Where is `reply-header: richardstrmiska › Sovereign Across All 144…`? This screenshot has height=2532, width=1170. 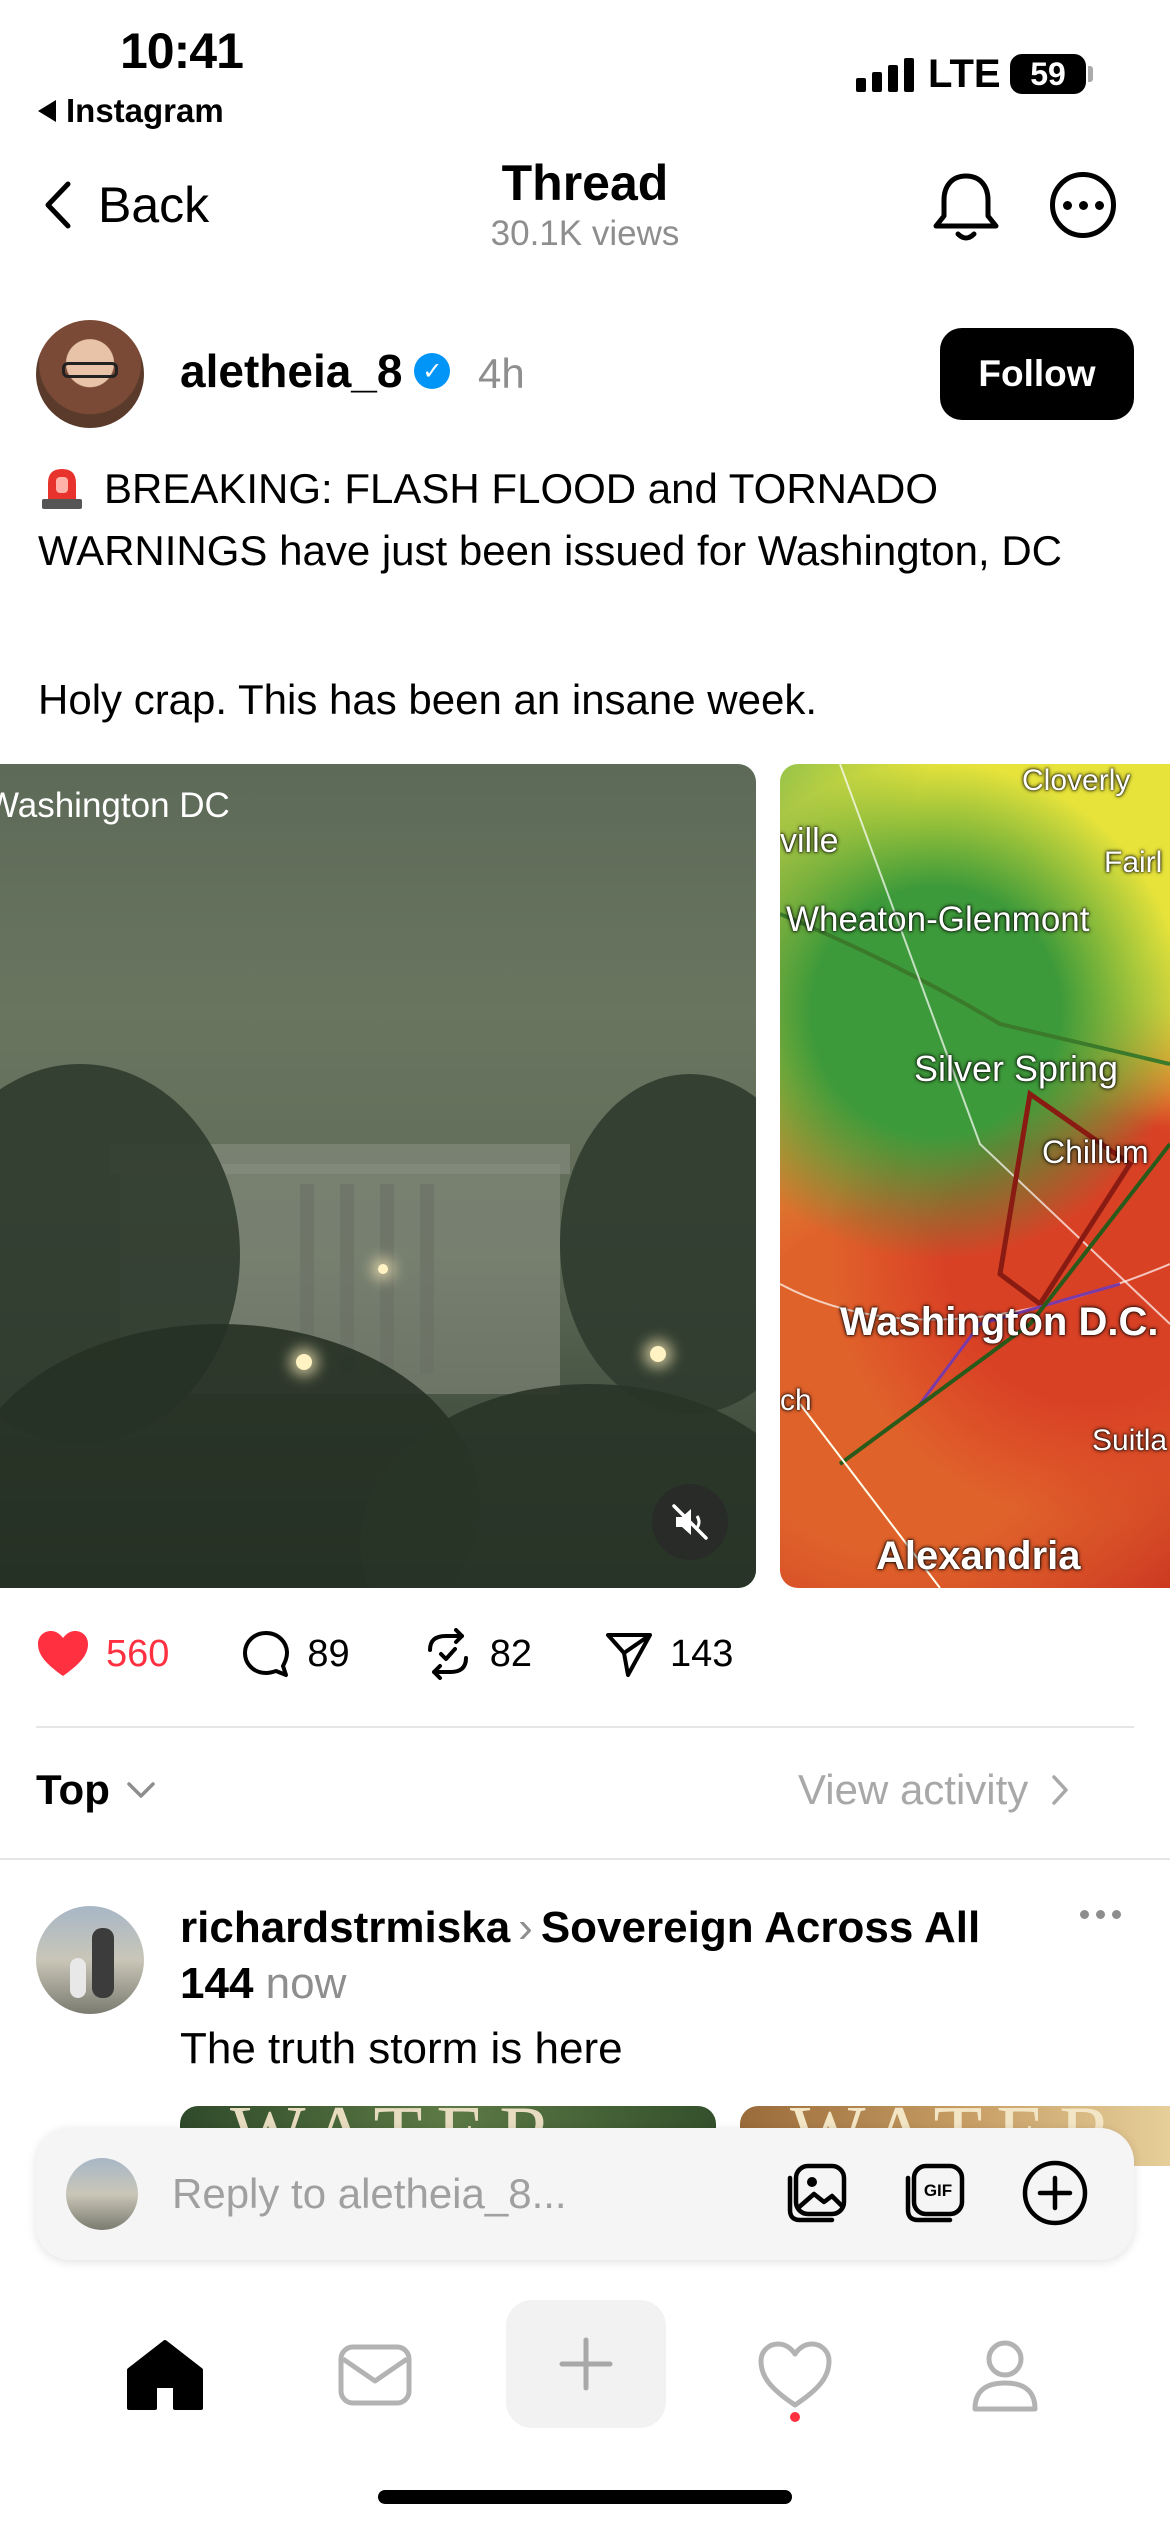
reply-header: richardstrmiska › Sovereign Across All 144… is located at coordinates (620, 1956).